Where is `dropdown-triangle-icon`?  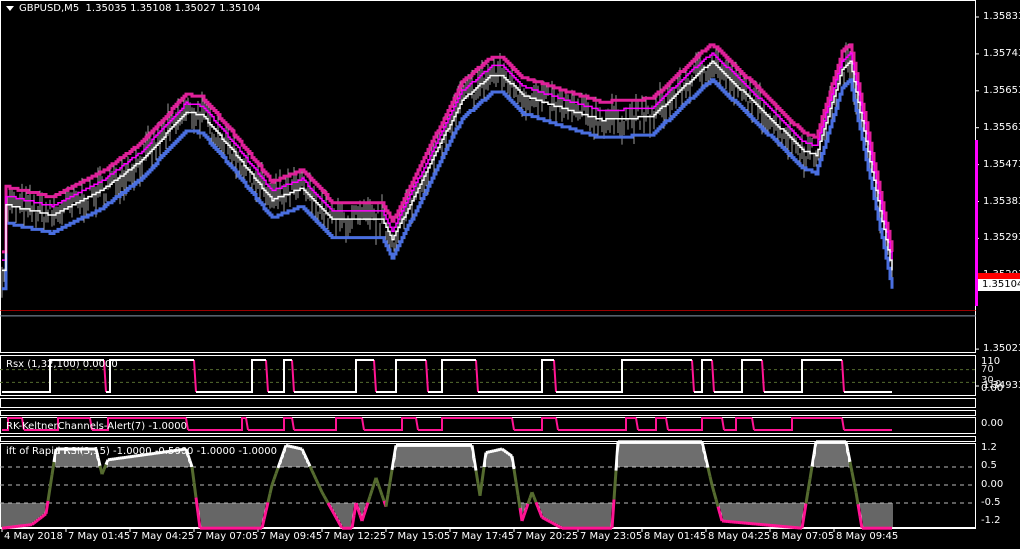 dropdown-triangle-icon is located at coordinates (10, 8).